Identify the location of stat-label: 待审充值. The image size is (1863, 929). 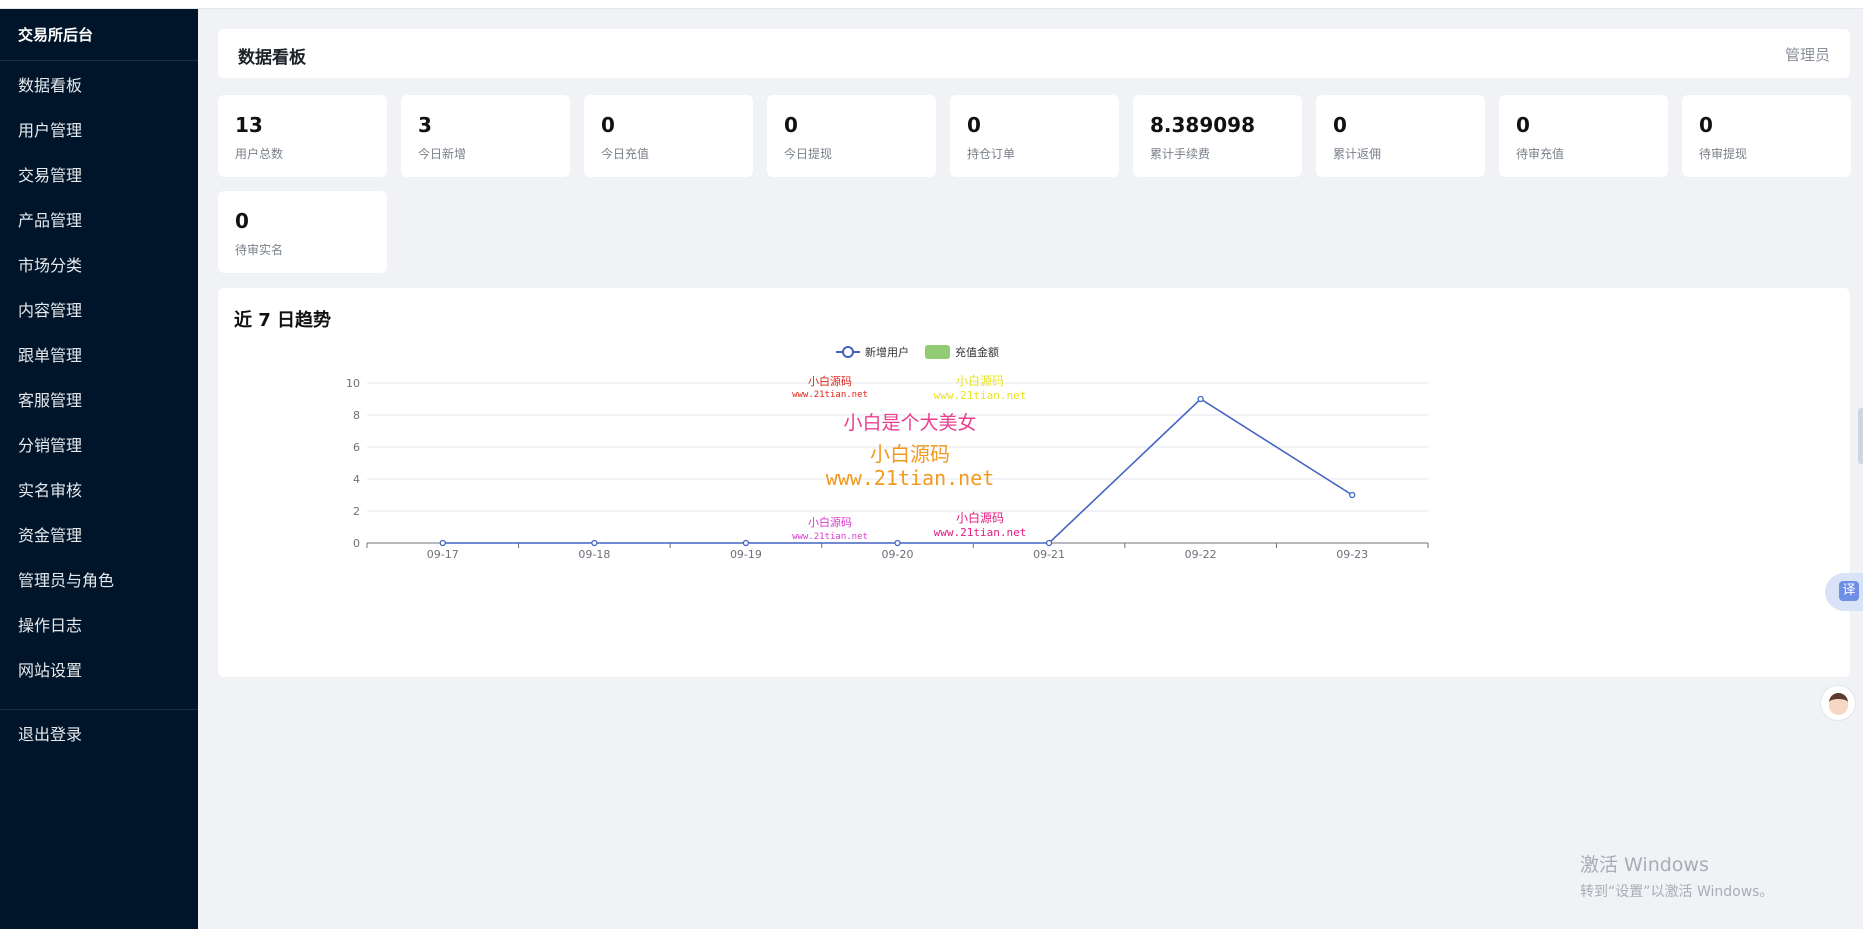
(1540, 154).